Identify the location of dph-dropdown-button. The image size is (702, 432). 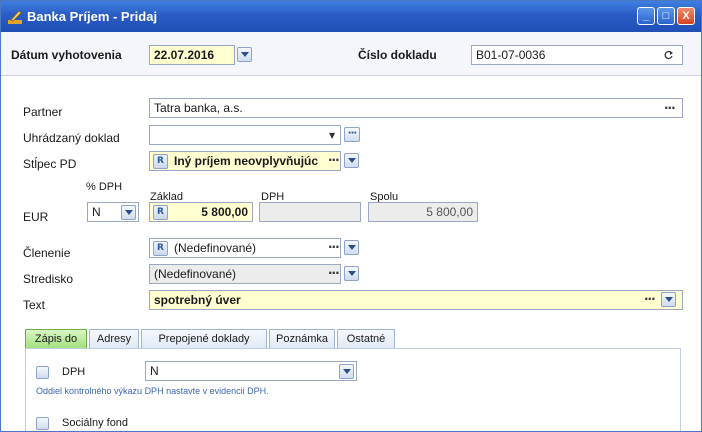
(346, 371).